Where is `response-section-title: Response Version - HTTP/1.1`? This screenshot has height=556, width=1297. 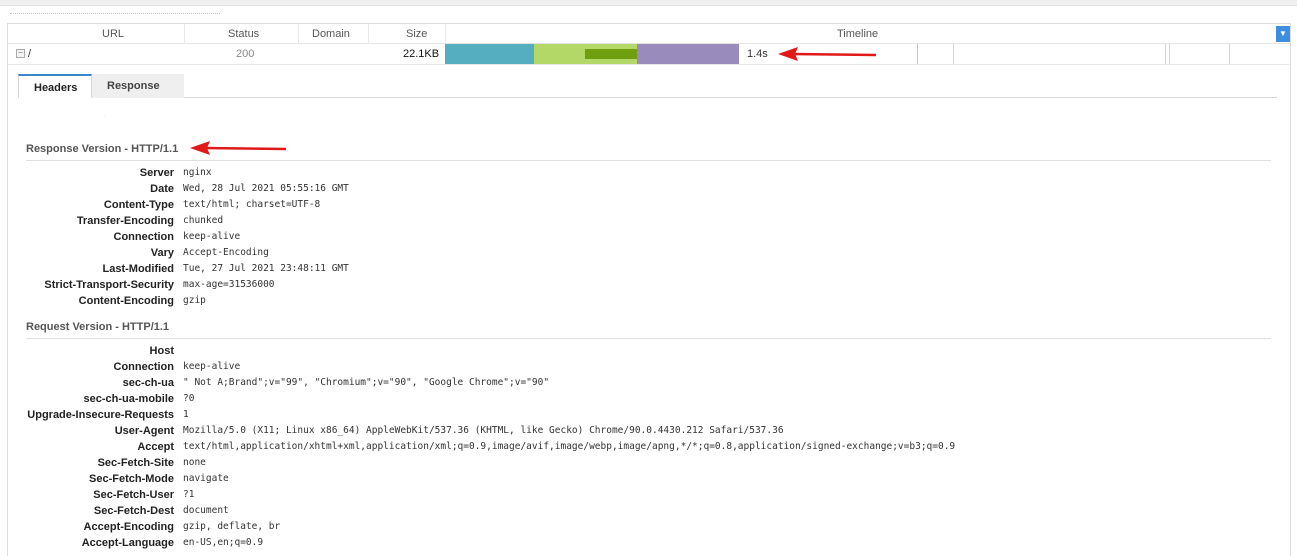
response-section-title: Response Version - HTTP/1.1 is located at coordinates (102, 149).